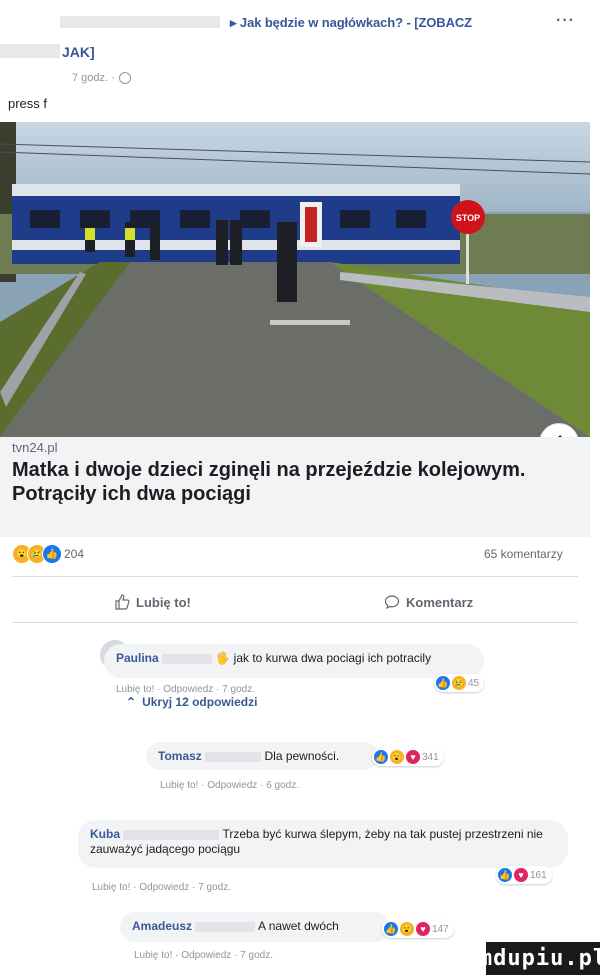  What do you see at coordinates (351, 23) in the screenshot?
I see `post-title-link: ▸ Jak będzie w nagłówkach? - [ZOBACZ` at bounding box center [351, 23].